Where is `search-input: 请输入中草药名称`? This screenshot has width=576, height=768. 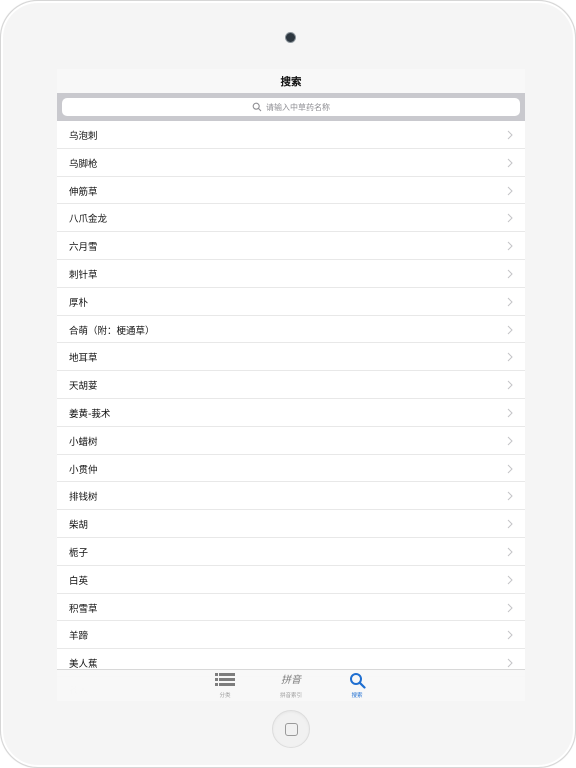 search-input: 请输入中草药名称 is located at coordinates (291, 107).